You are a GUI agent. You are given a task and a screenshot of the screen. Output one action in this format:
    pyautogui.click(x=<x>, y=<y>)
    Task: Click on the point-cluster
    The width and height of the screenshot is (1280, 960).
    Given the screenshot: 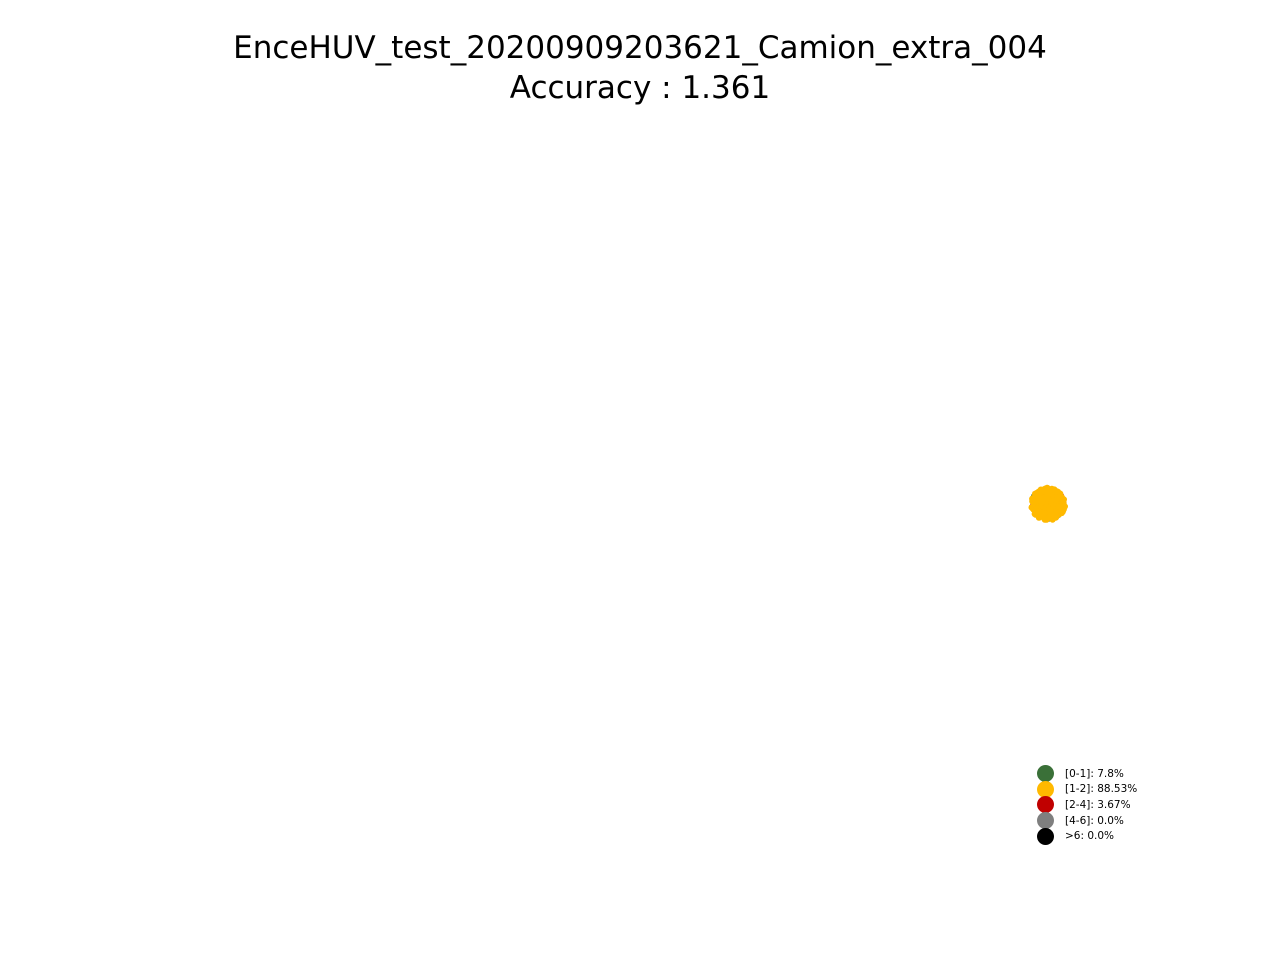 What is the action you would take?
    pyautogui.click(x=1048, y=503)
    